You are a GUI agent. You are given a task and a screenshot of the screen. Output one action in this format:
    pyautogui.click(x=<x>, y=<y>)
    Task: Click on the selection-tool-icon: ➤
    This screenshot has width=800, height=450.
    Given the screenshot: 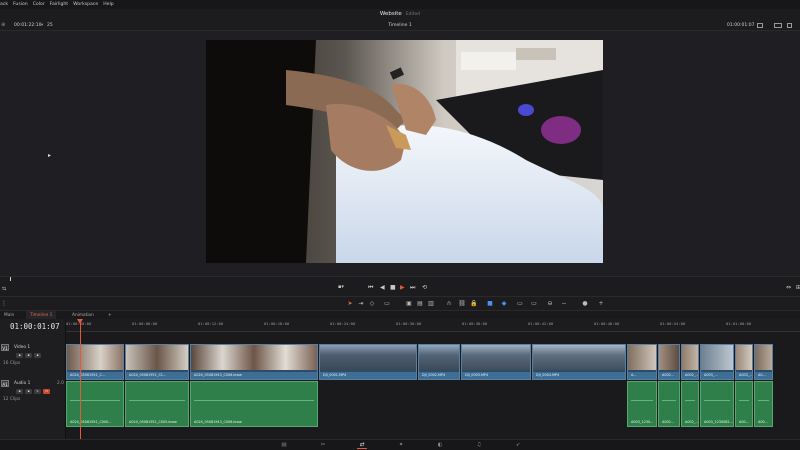 What is the action you would take?
    pyautogui.click(x=350, y=304)
    